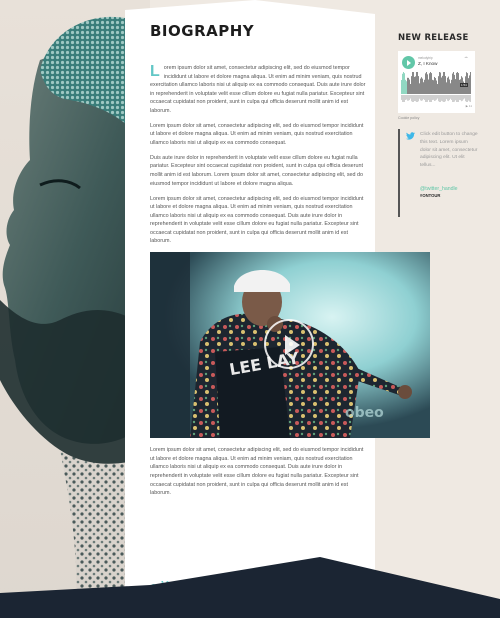 This screenshot has width=500, height=618. Describe the element at coordinates (468, 57) in the screenshot. I see `soundcloud-icon: ☁` at that location.